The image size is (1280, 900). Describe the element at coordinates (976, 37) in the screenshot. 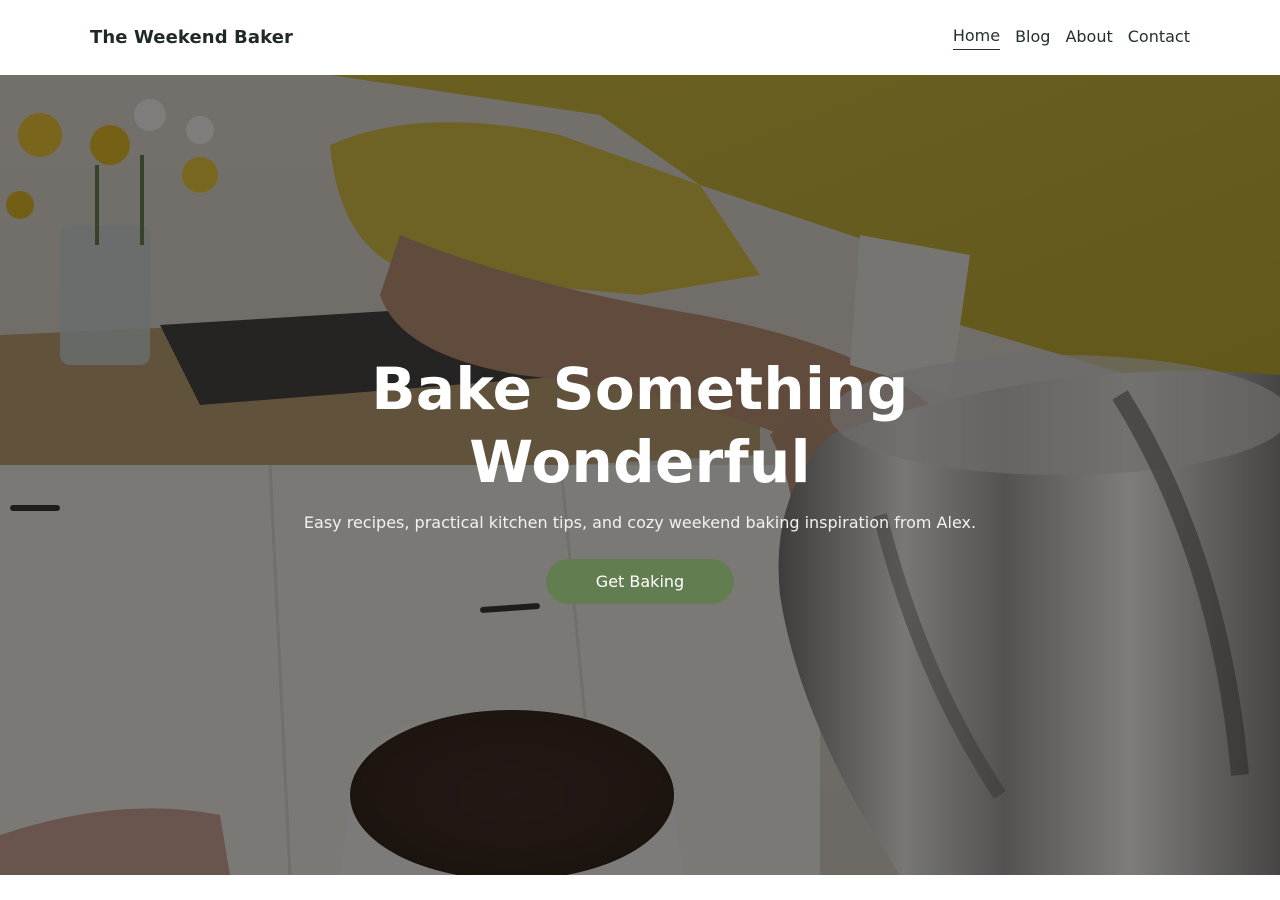

I see `nav-link-home: Home` at that location.